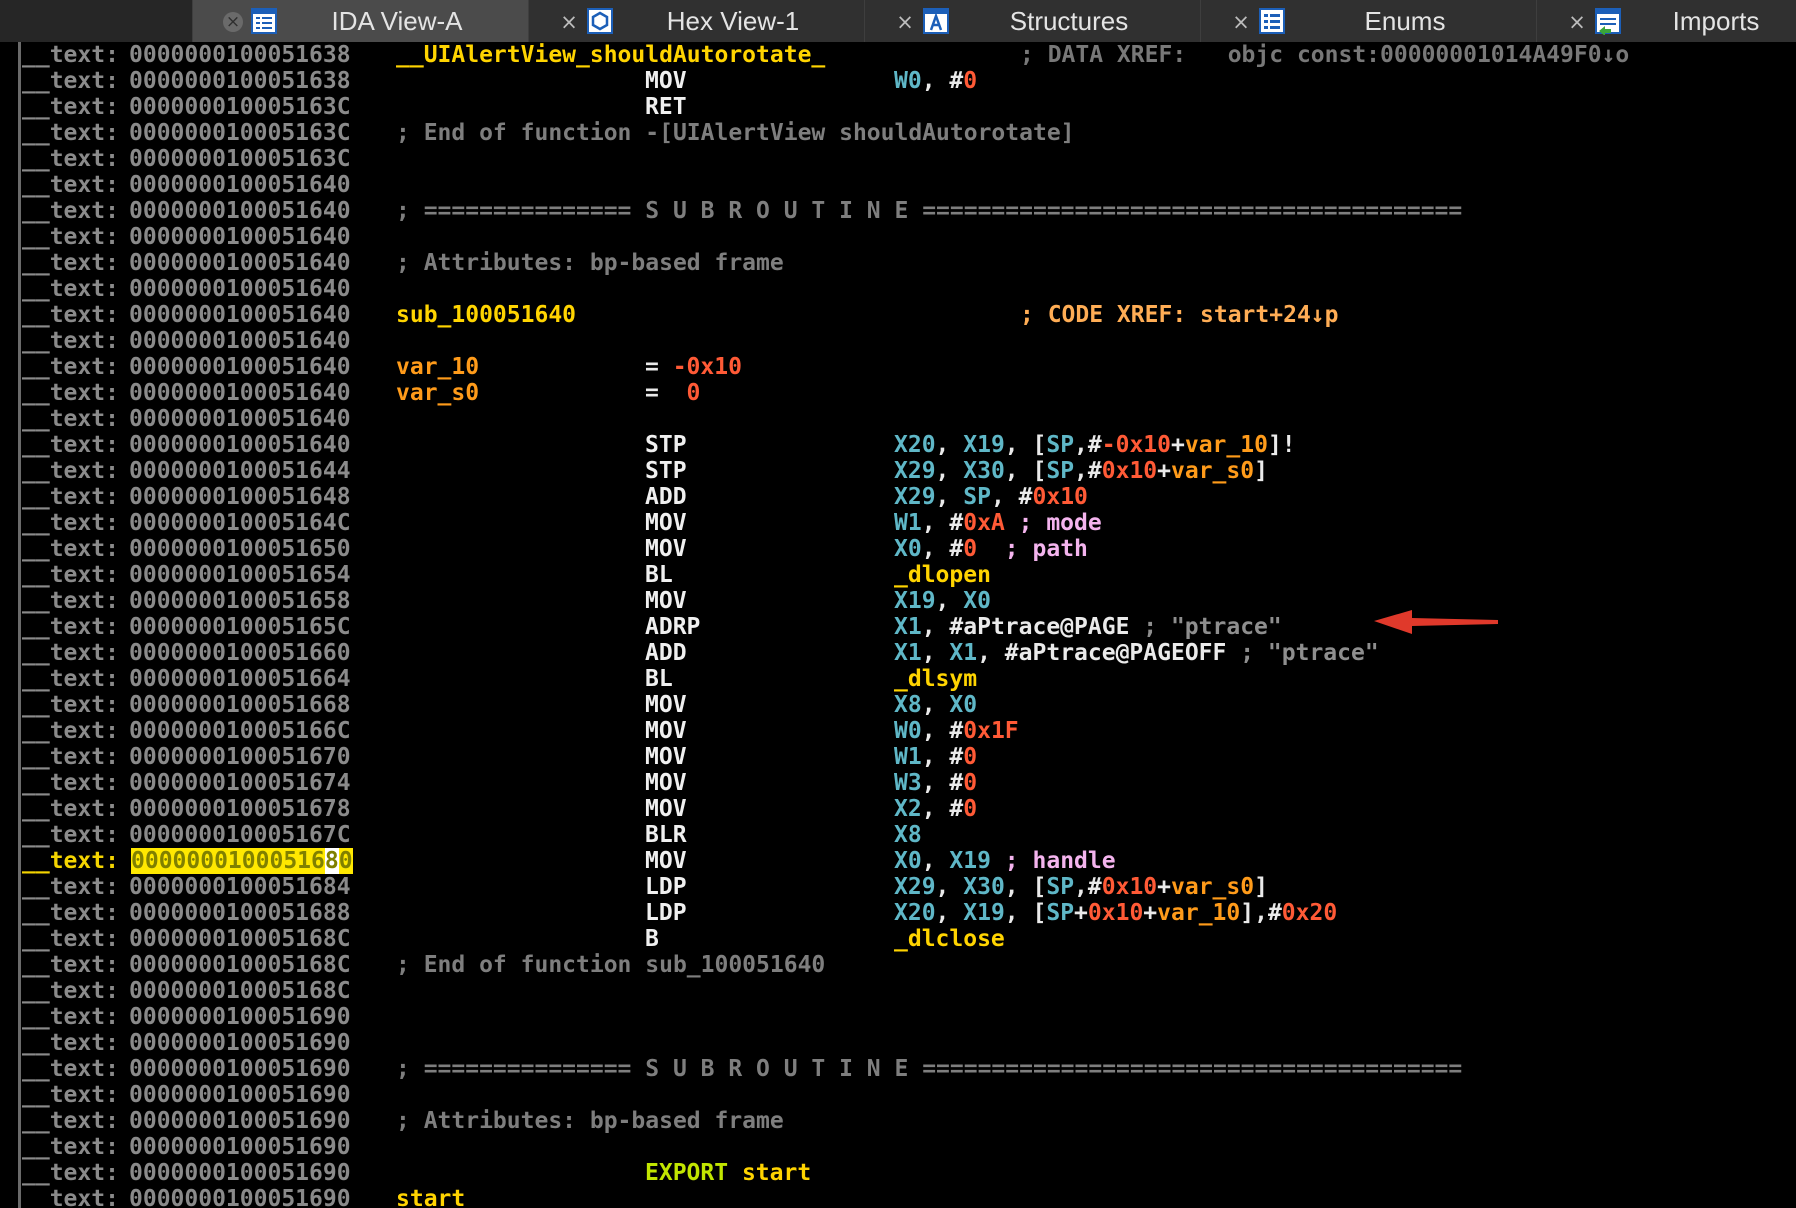  Describe the element at coordinates (935, 679) in the screenshot. I see `call-target: _dlsym` at that location.